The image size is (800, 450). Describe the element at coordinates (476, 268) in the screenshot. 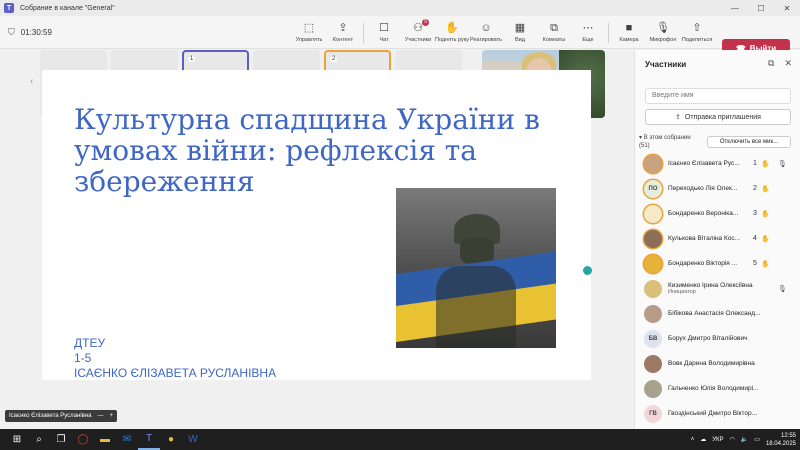

I see `slide-photo` at that location.